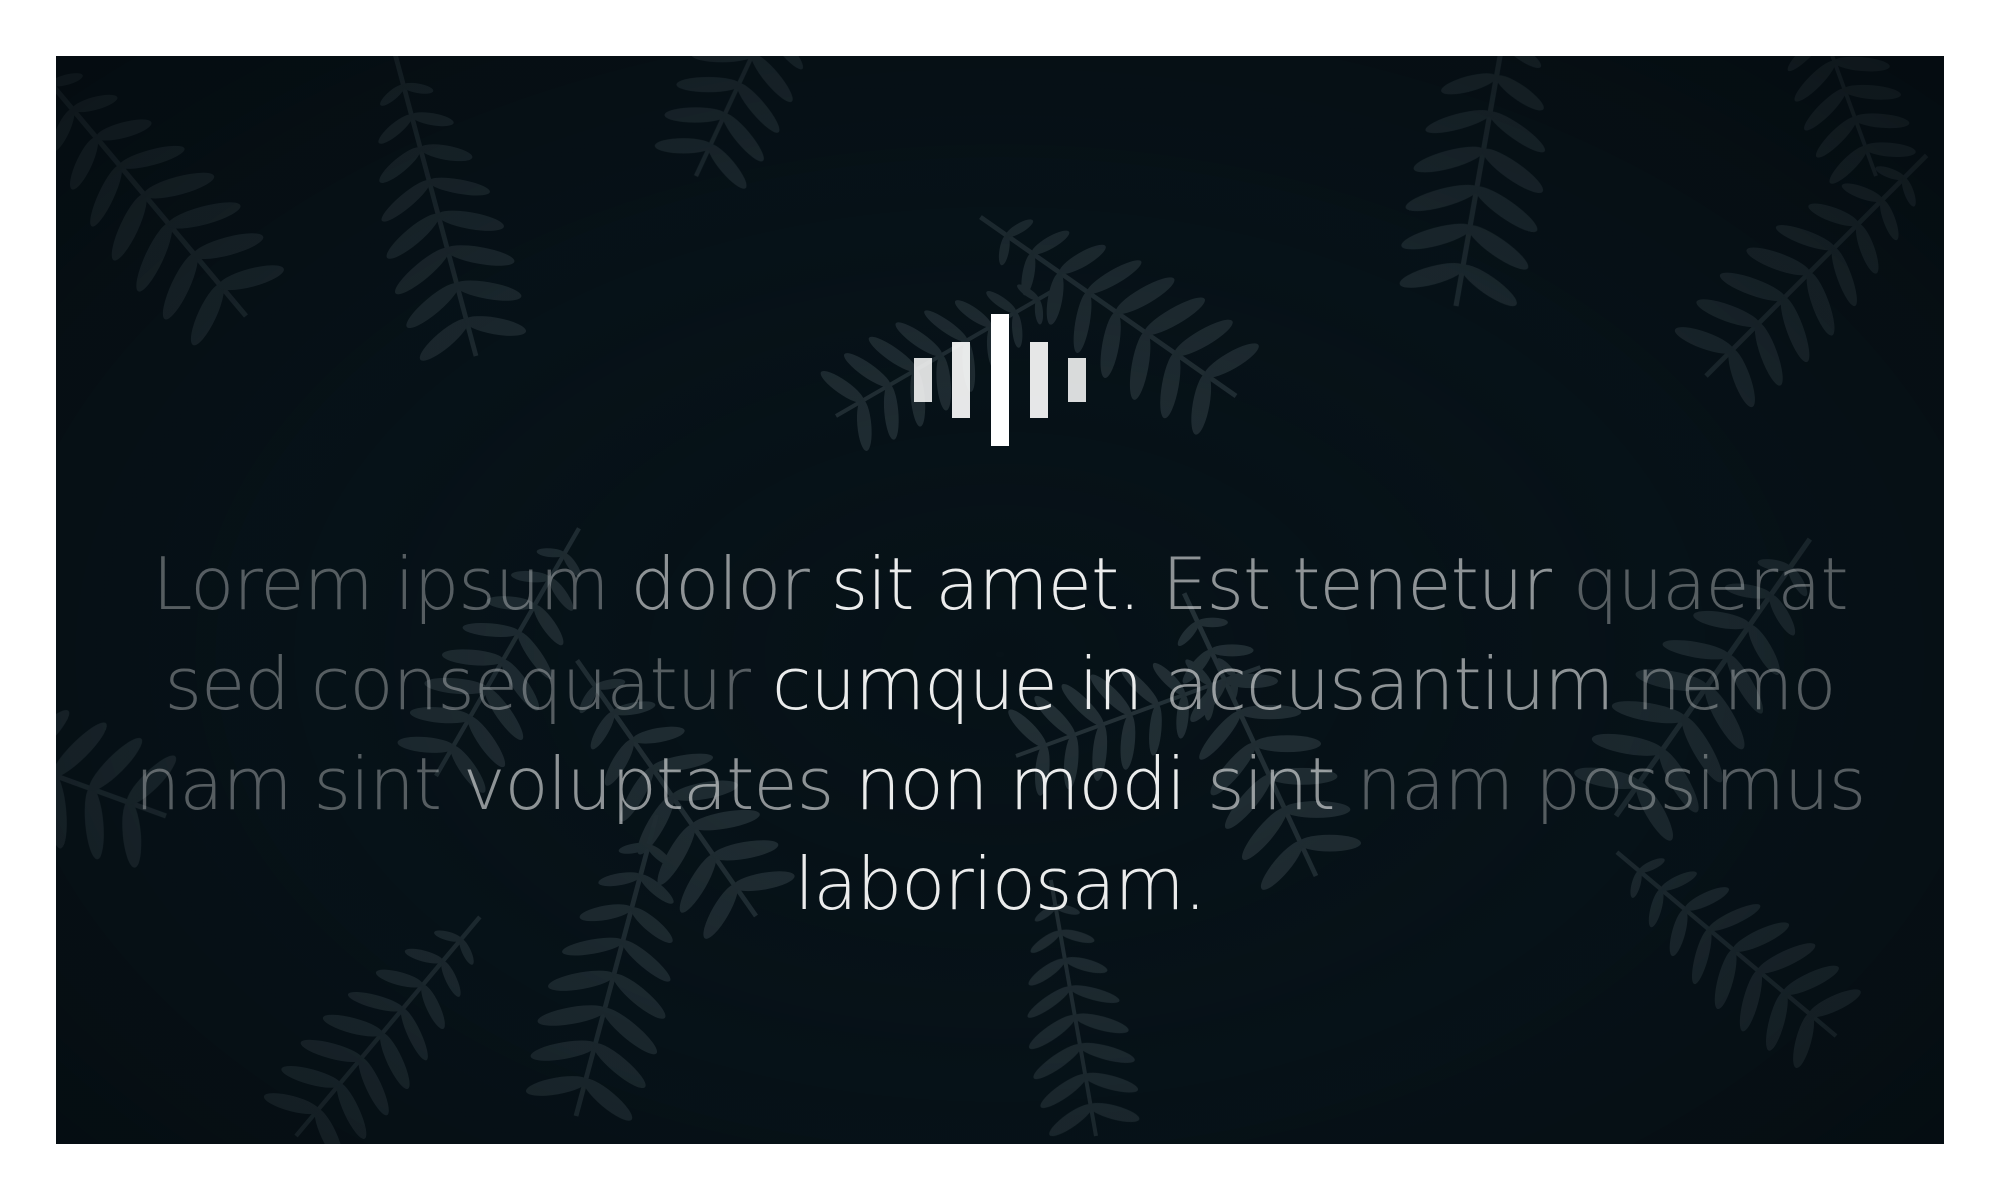 This screenshot has height=1200, width=2000. I want to click on quote-segment: Est tenetur, so click(1367, 584).